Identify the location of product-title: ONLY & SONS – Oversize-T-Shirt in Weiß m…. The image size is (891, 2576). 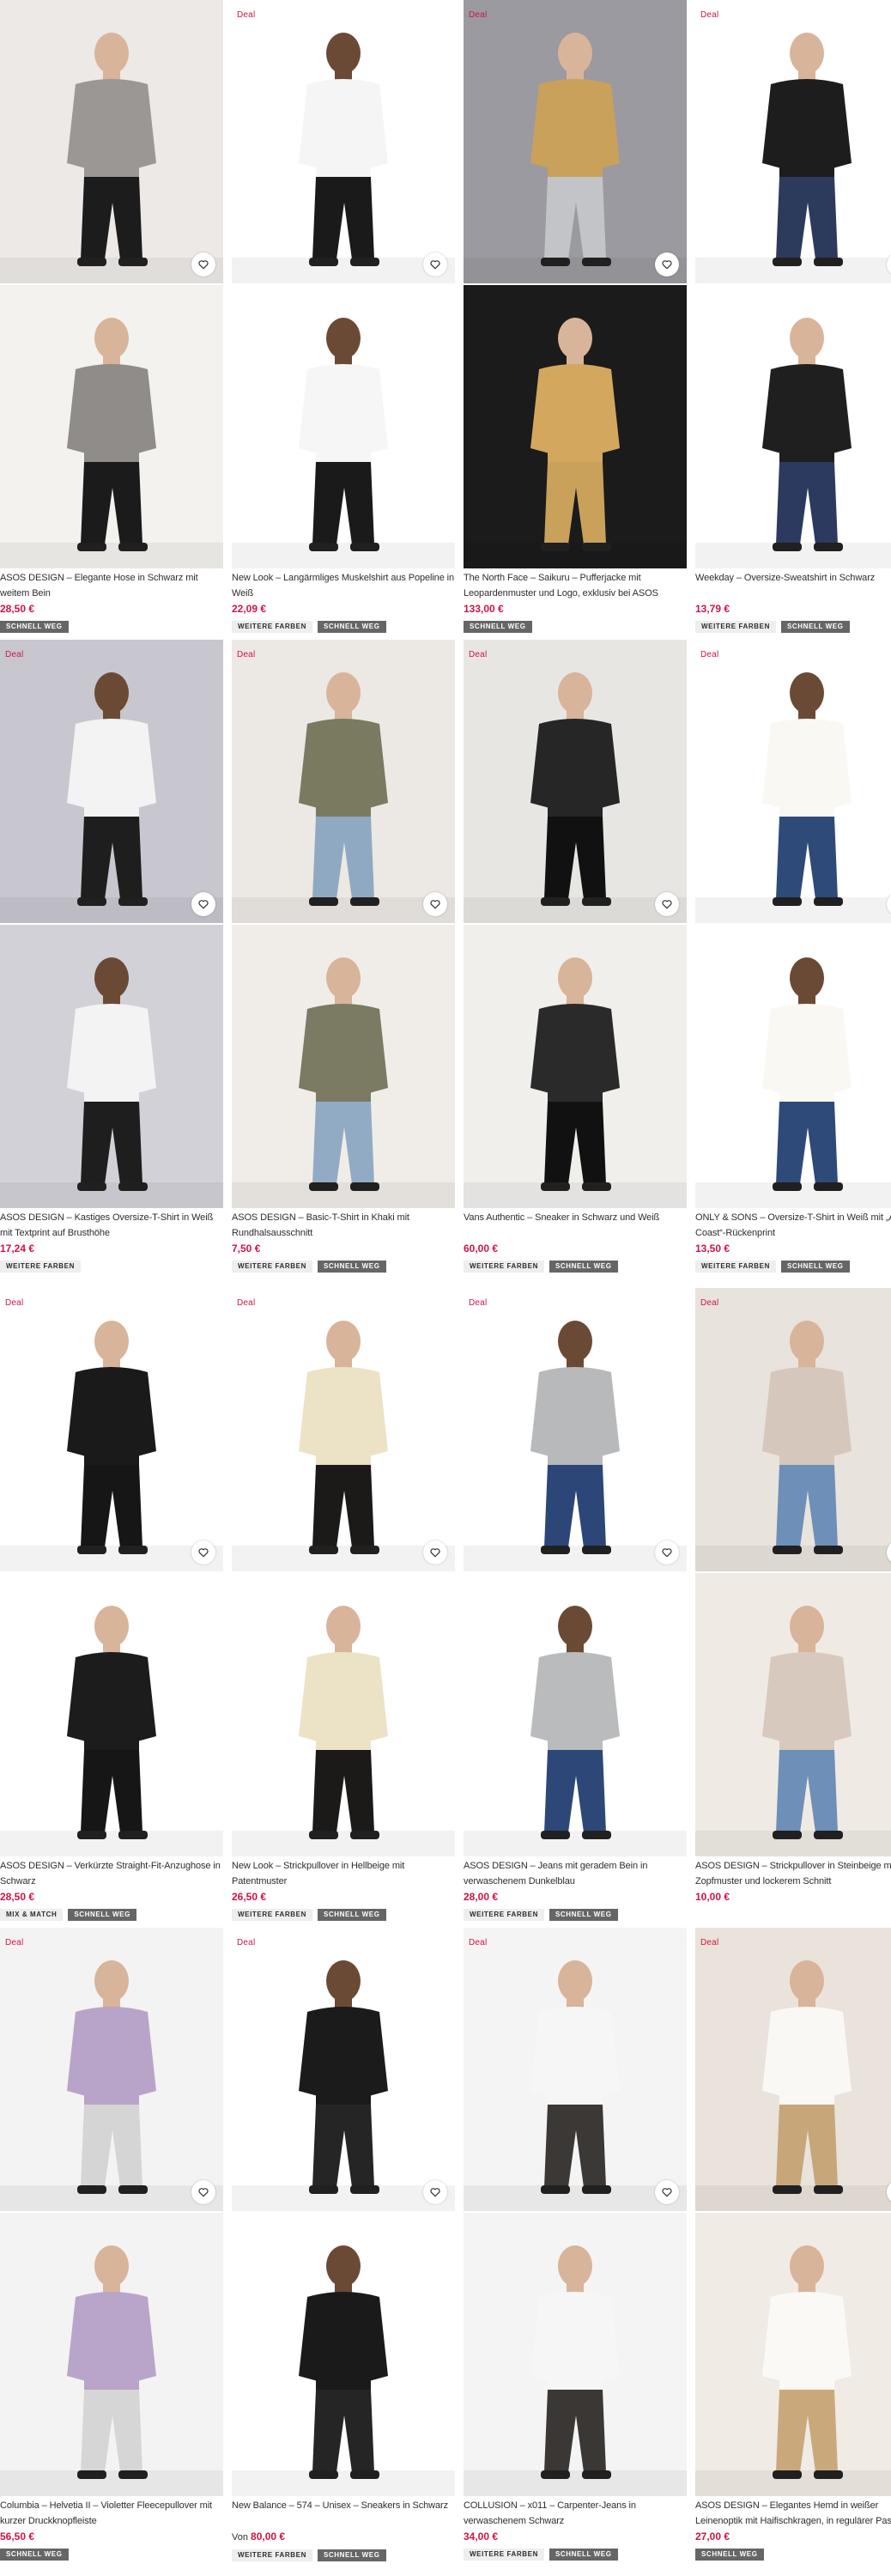
(793, 1225).